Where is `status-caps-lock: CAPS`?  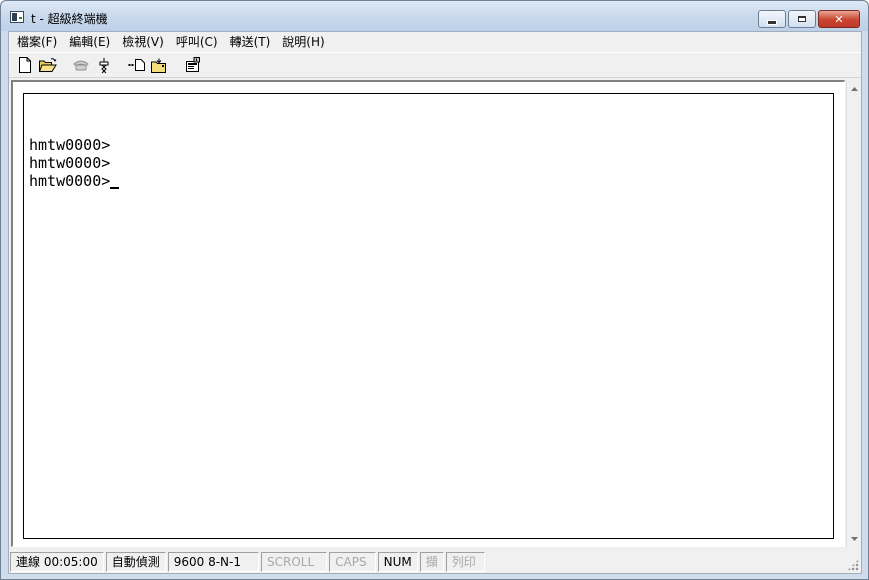
status-caps-lock: CAPS is located at coordinates (352, 561).